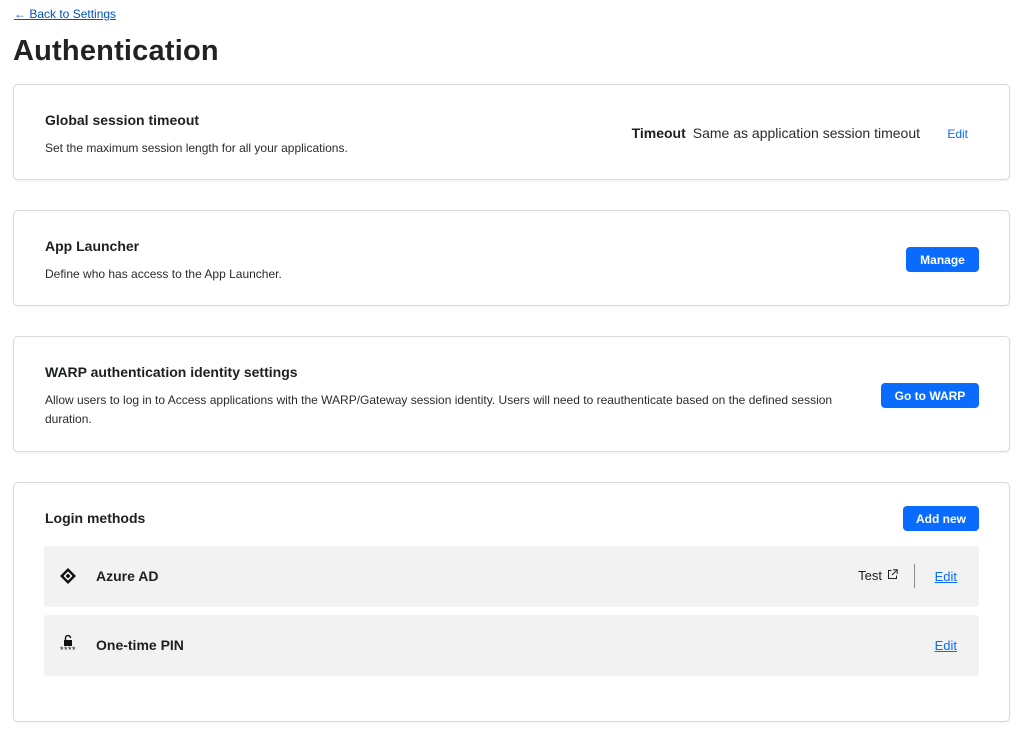 Image resolution: width=1024 pixels, height=735 pixels. Describe the element at coordinates (65, 14) in the screenshot. I see `back-to-settings-link: ← Back to Settings` at that location.